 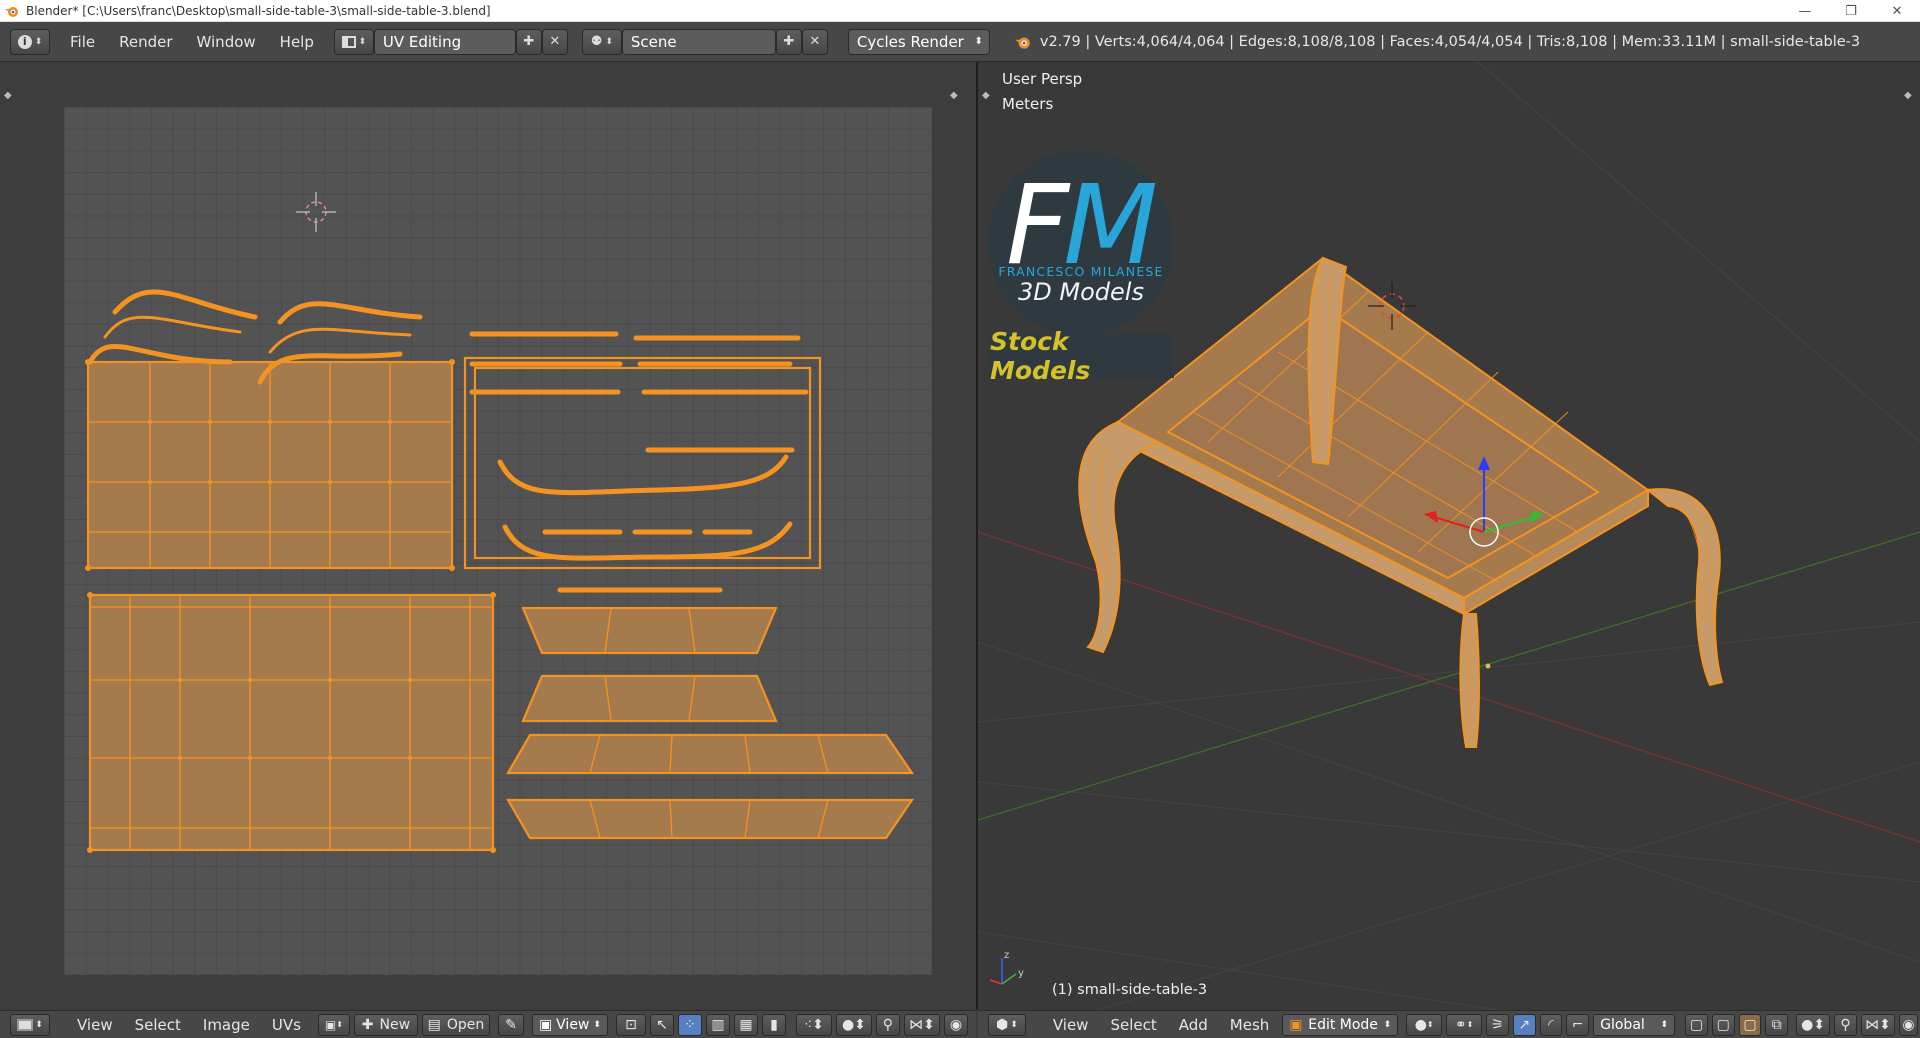 I want to click on image-browse-button: ▣ ⬍, so click(x=333, y=1024).